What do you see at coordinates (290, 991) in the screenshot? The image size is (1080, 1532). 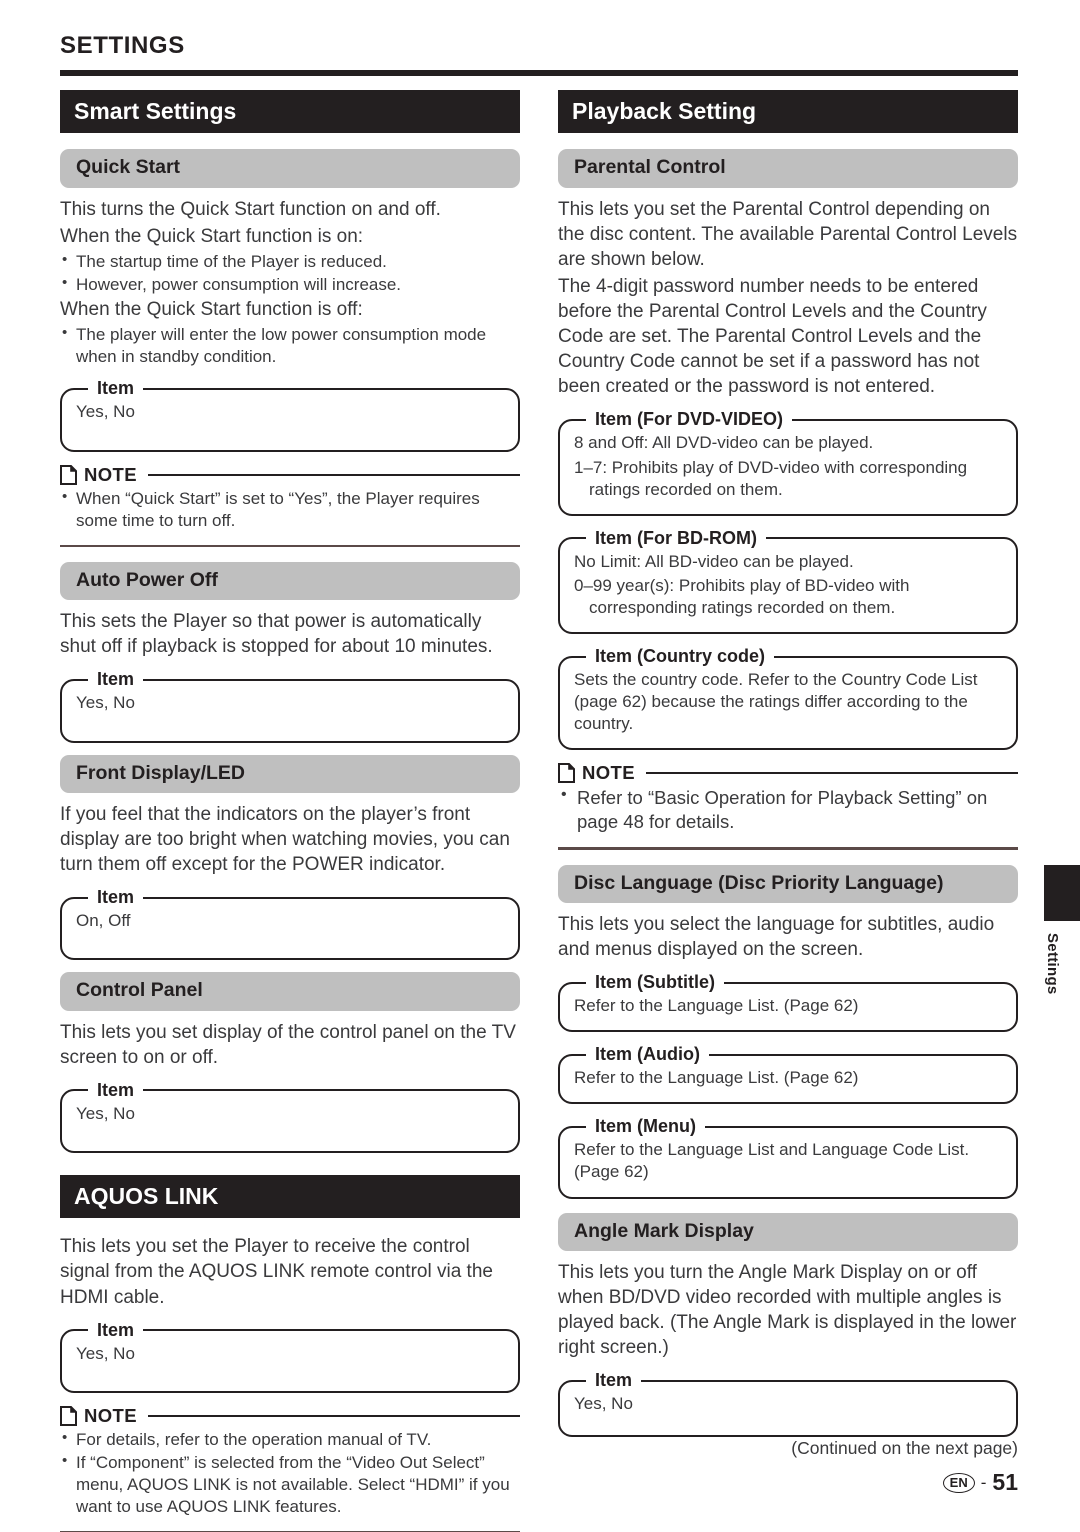 I see `subsection-header-control-panel: Control Panel` at bounding box center [290, 991].